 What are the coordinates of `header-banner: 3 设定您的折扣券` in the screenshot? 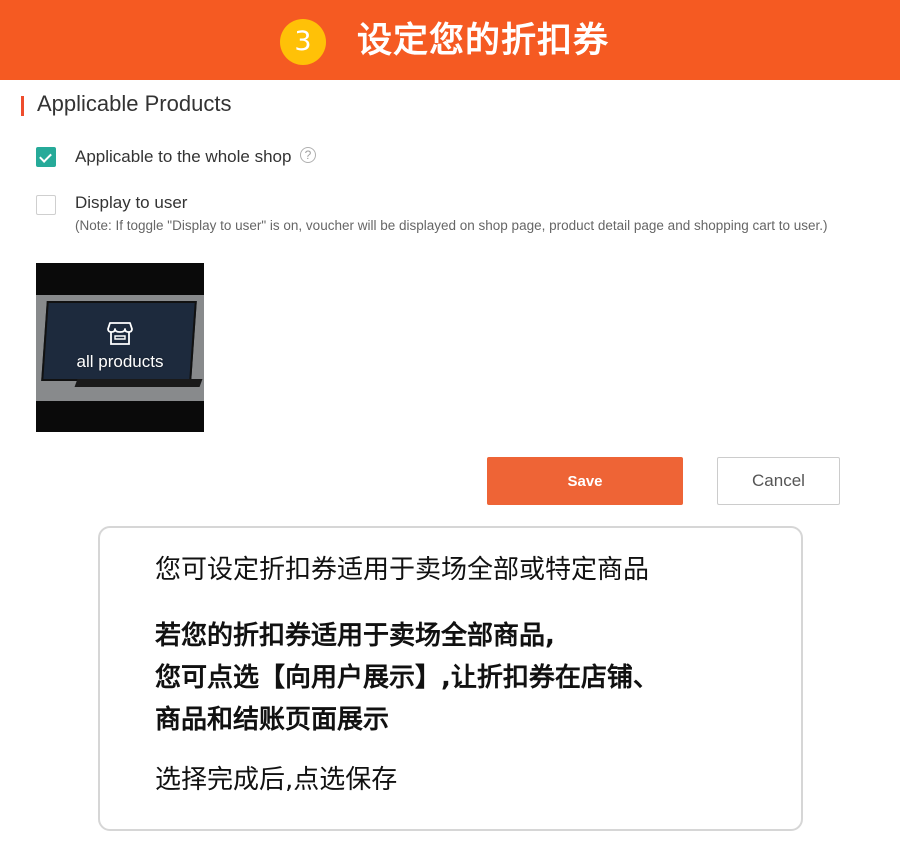 It's located at (450, 40).